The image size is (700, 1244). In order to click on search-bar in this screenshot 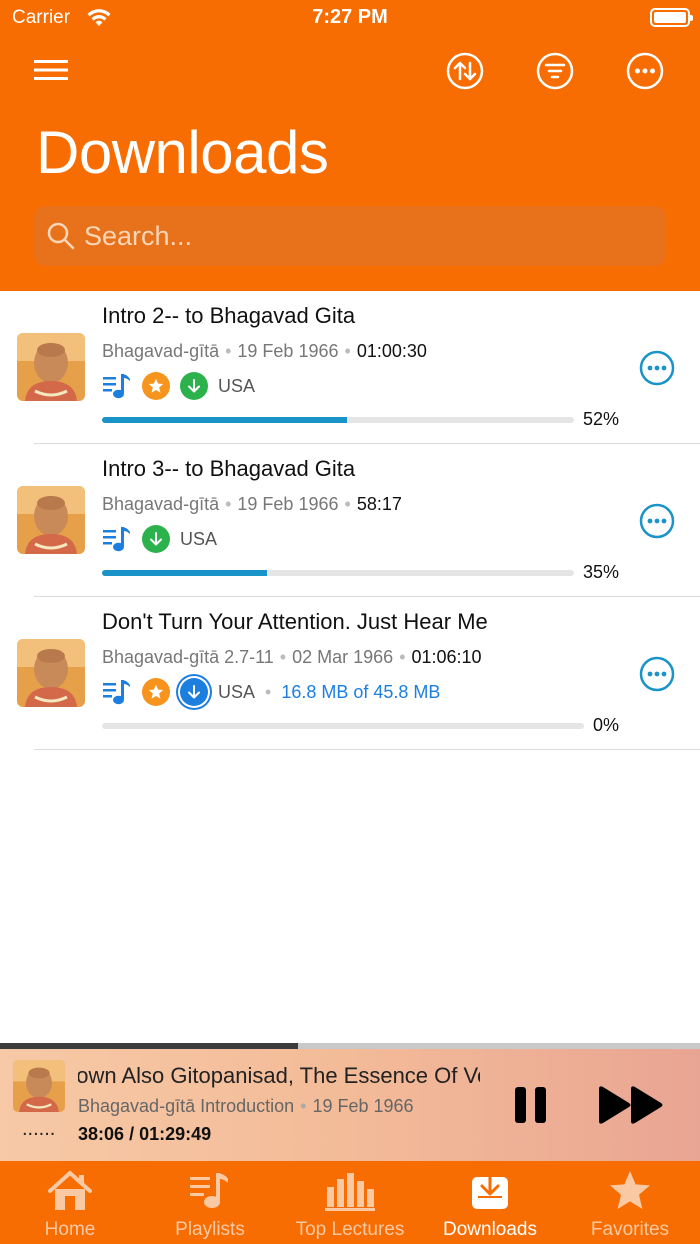, I will do `click(350, 236)`.